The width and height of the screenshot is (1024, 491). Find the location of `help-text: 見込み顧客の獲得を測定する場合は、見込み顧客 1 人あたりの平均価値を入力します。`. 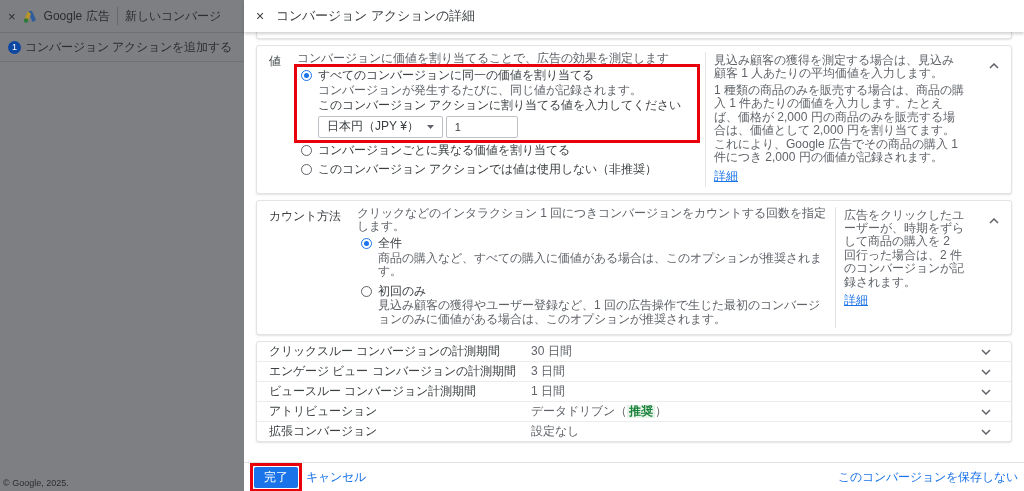

help-text: 見込み顧客の獲得を測定する場合は、見込み顧客 1 人あたりの平均価値を入力します。 is located at coordinates (834, 67).